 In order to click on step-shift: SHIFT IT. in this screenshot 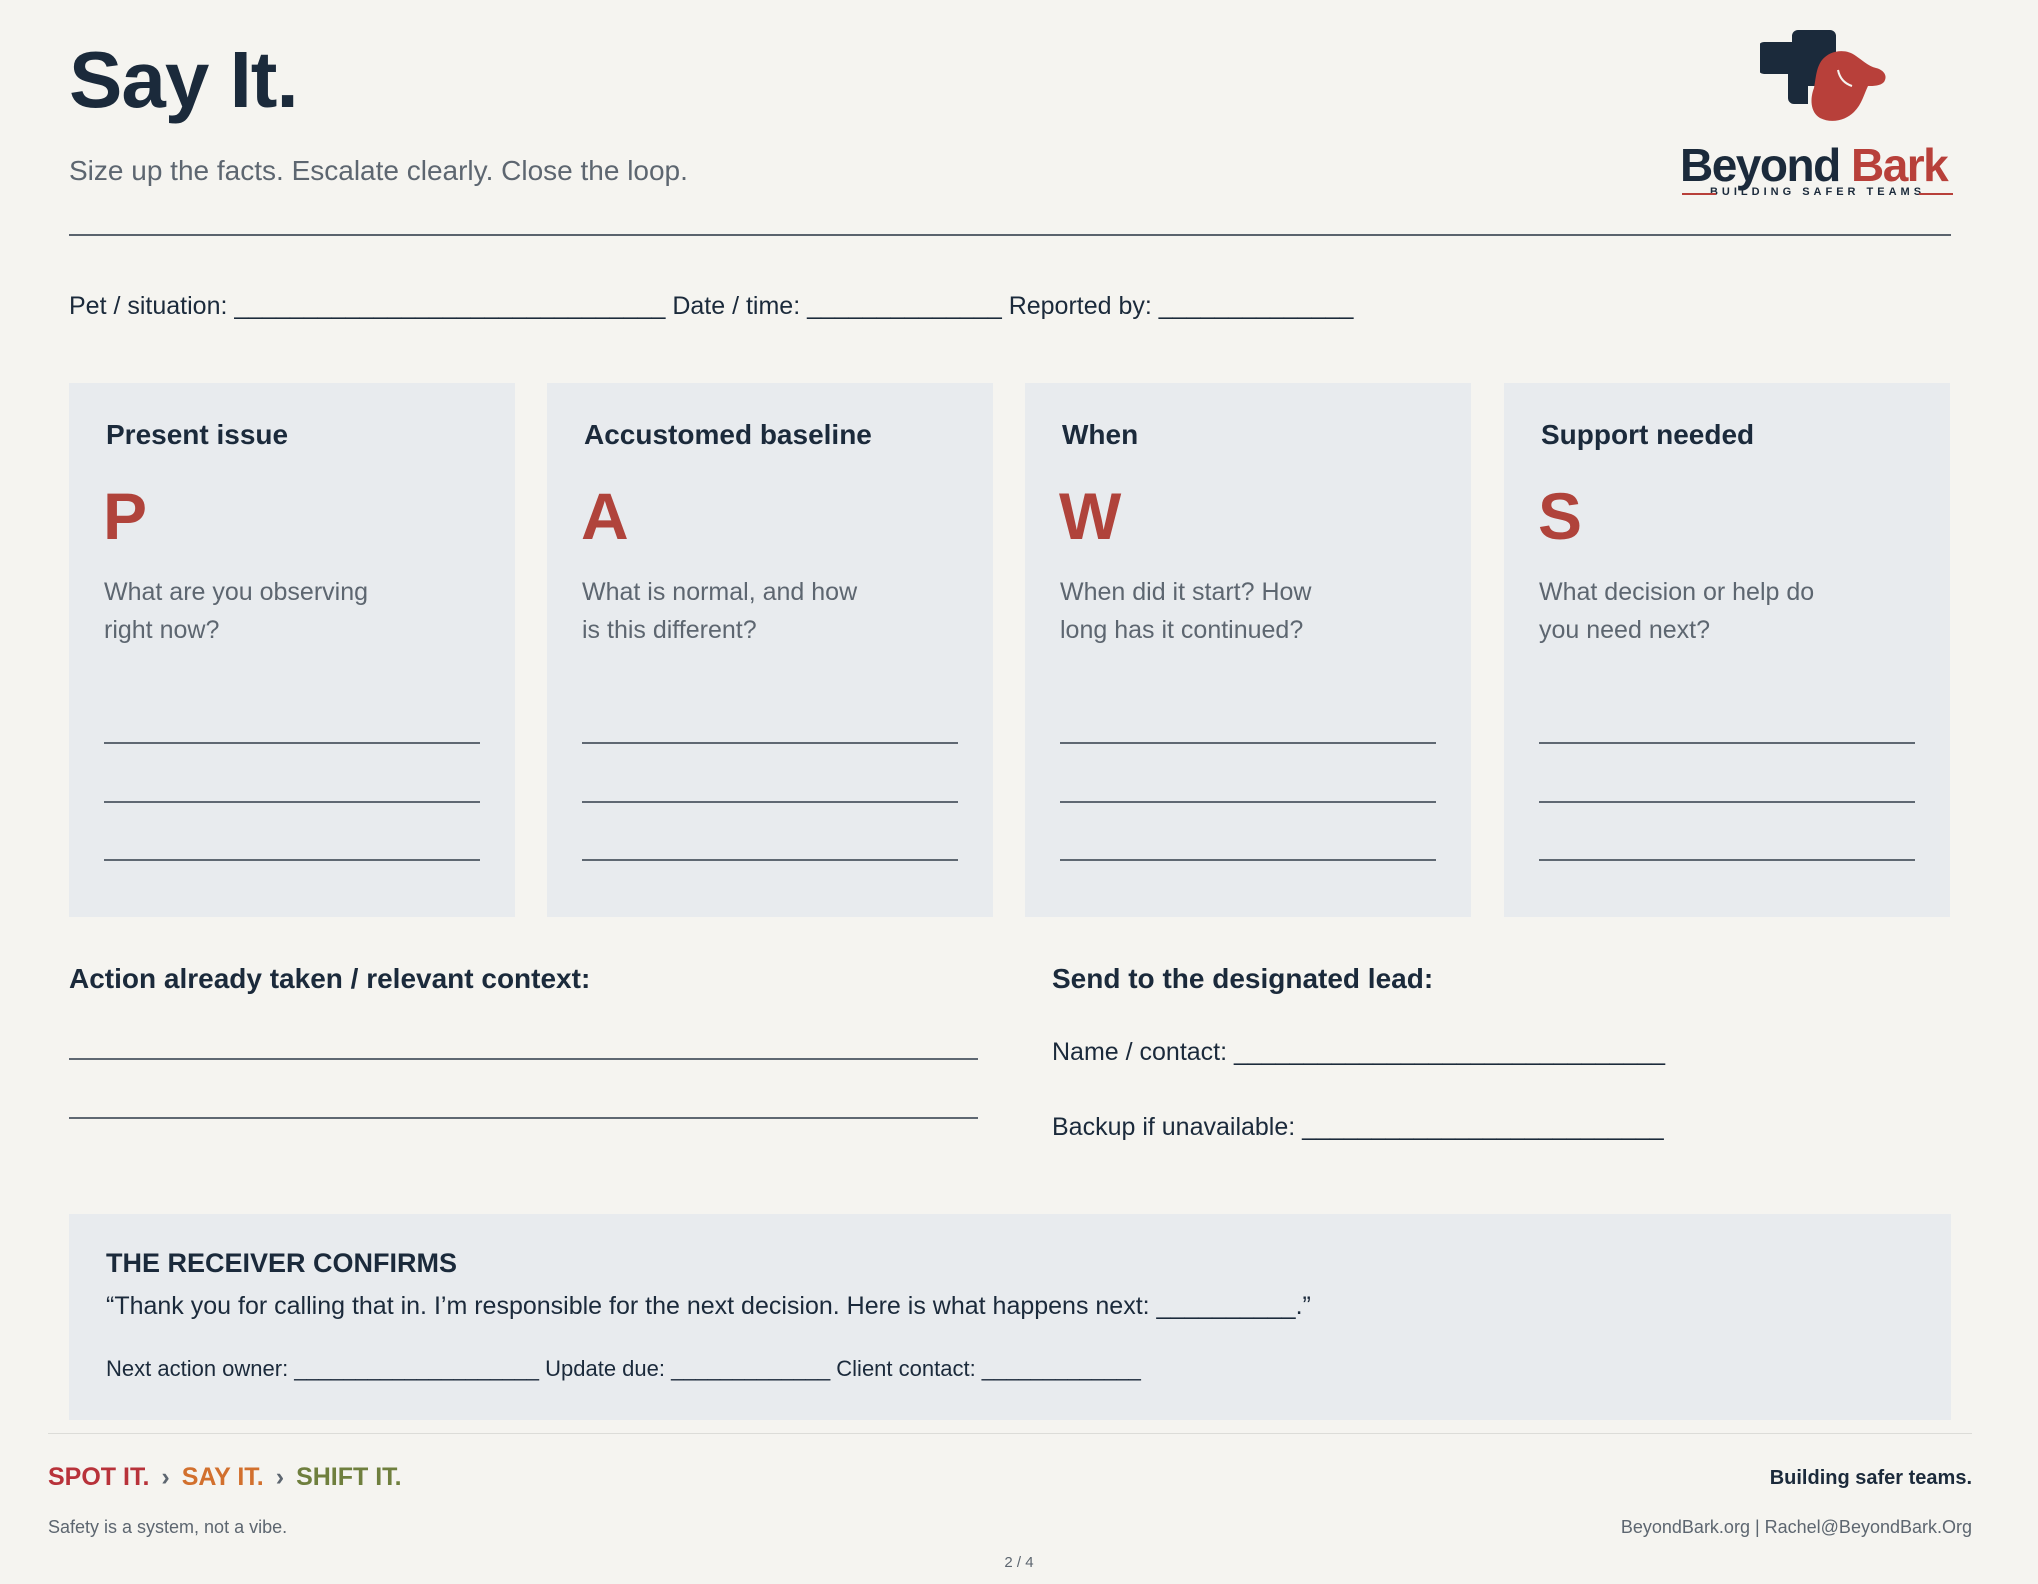, I will do `click(349, 1477)`.